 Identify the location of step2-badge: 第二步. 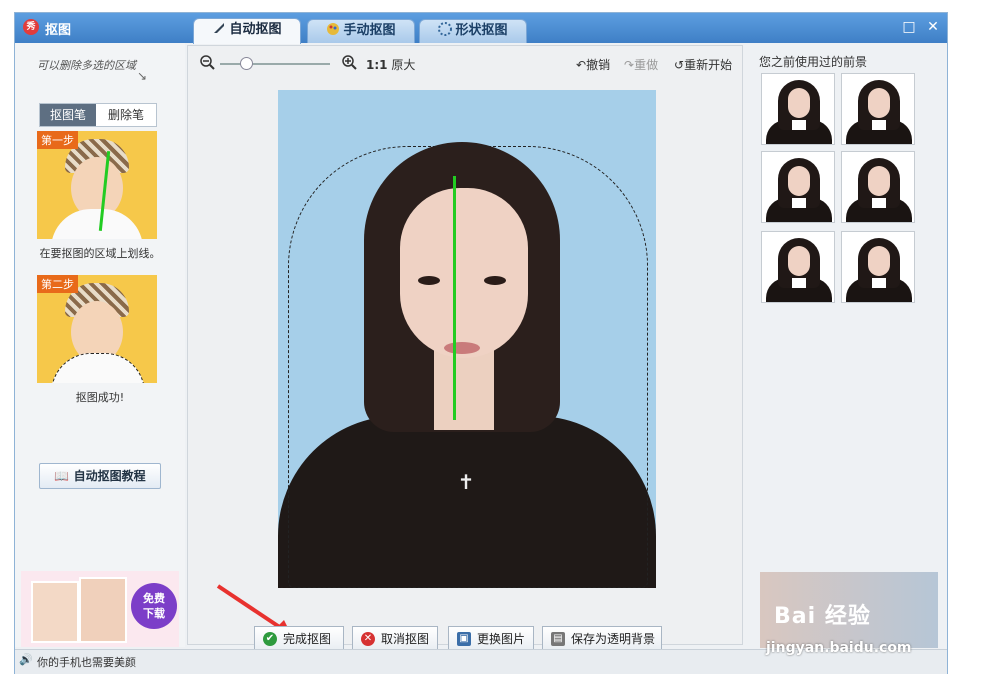
(57, 284).